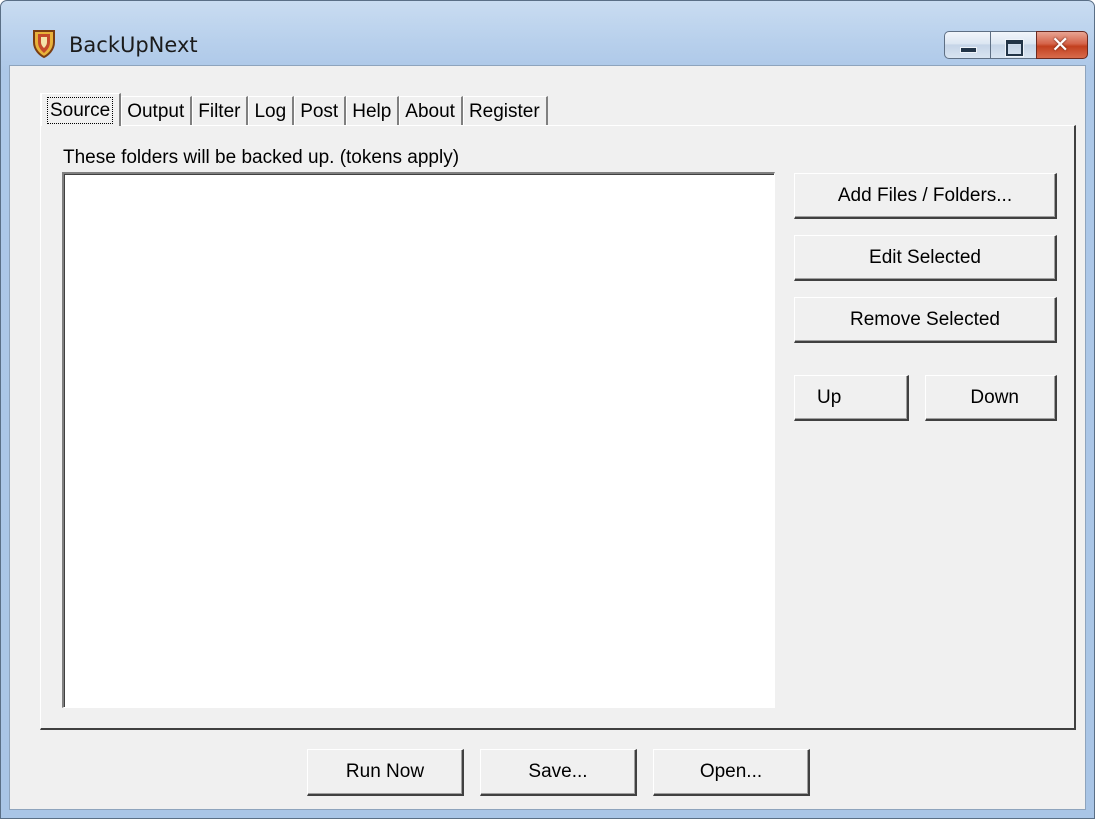  I want to click on up-button: Up, so click(851, 398).